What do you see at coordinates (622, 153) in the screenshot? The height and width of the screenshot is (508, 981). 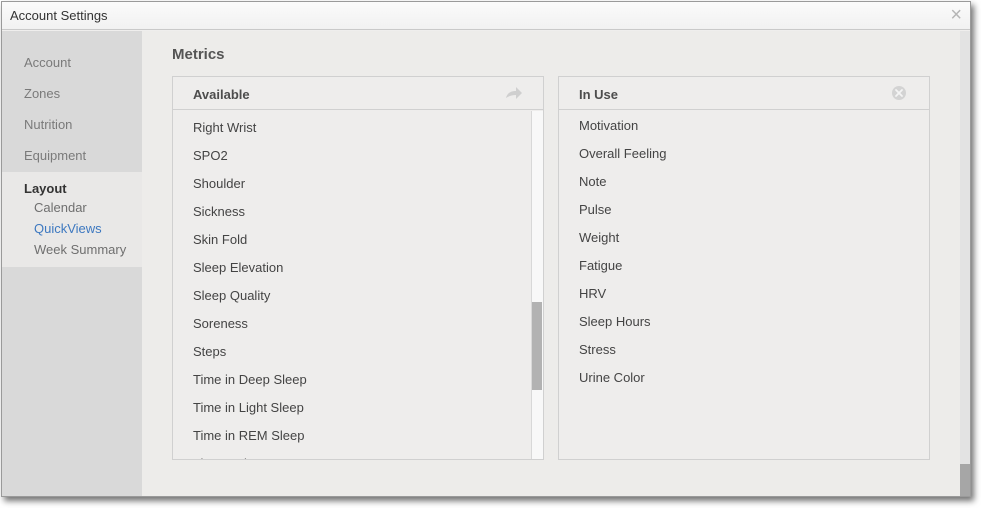 I see `list-item: Overall Feeling` at bounding box center [622, 153].